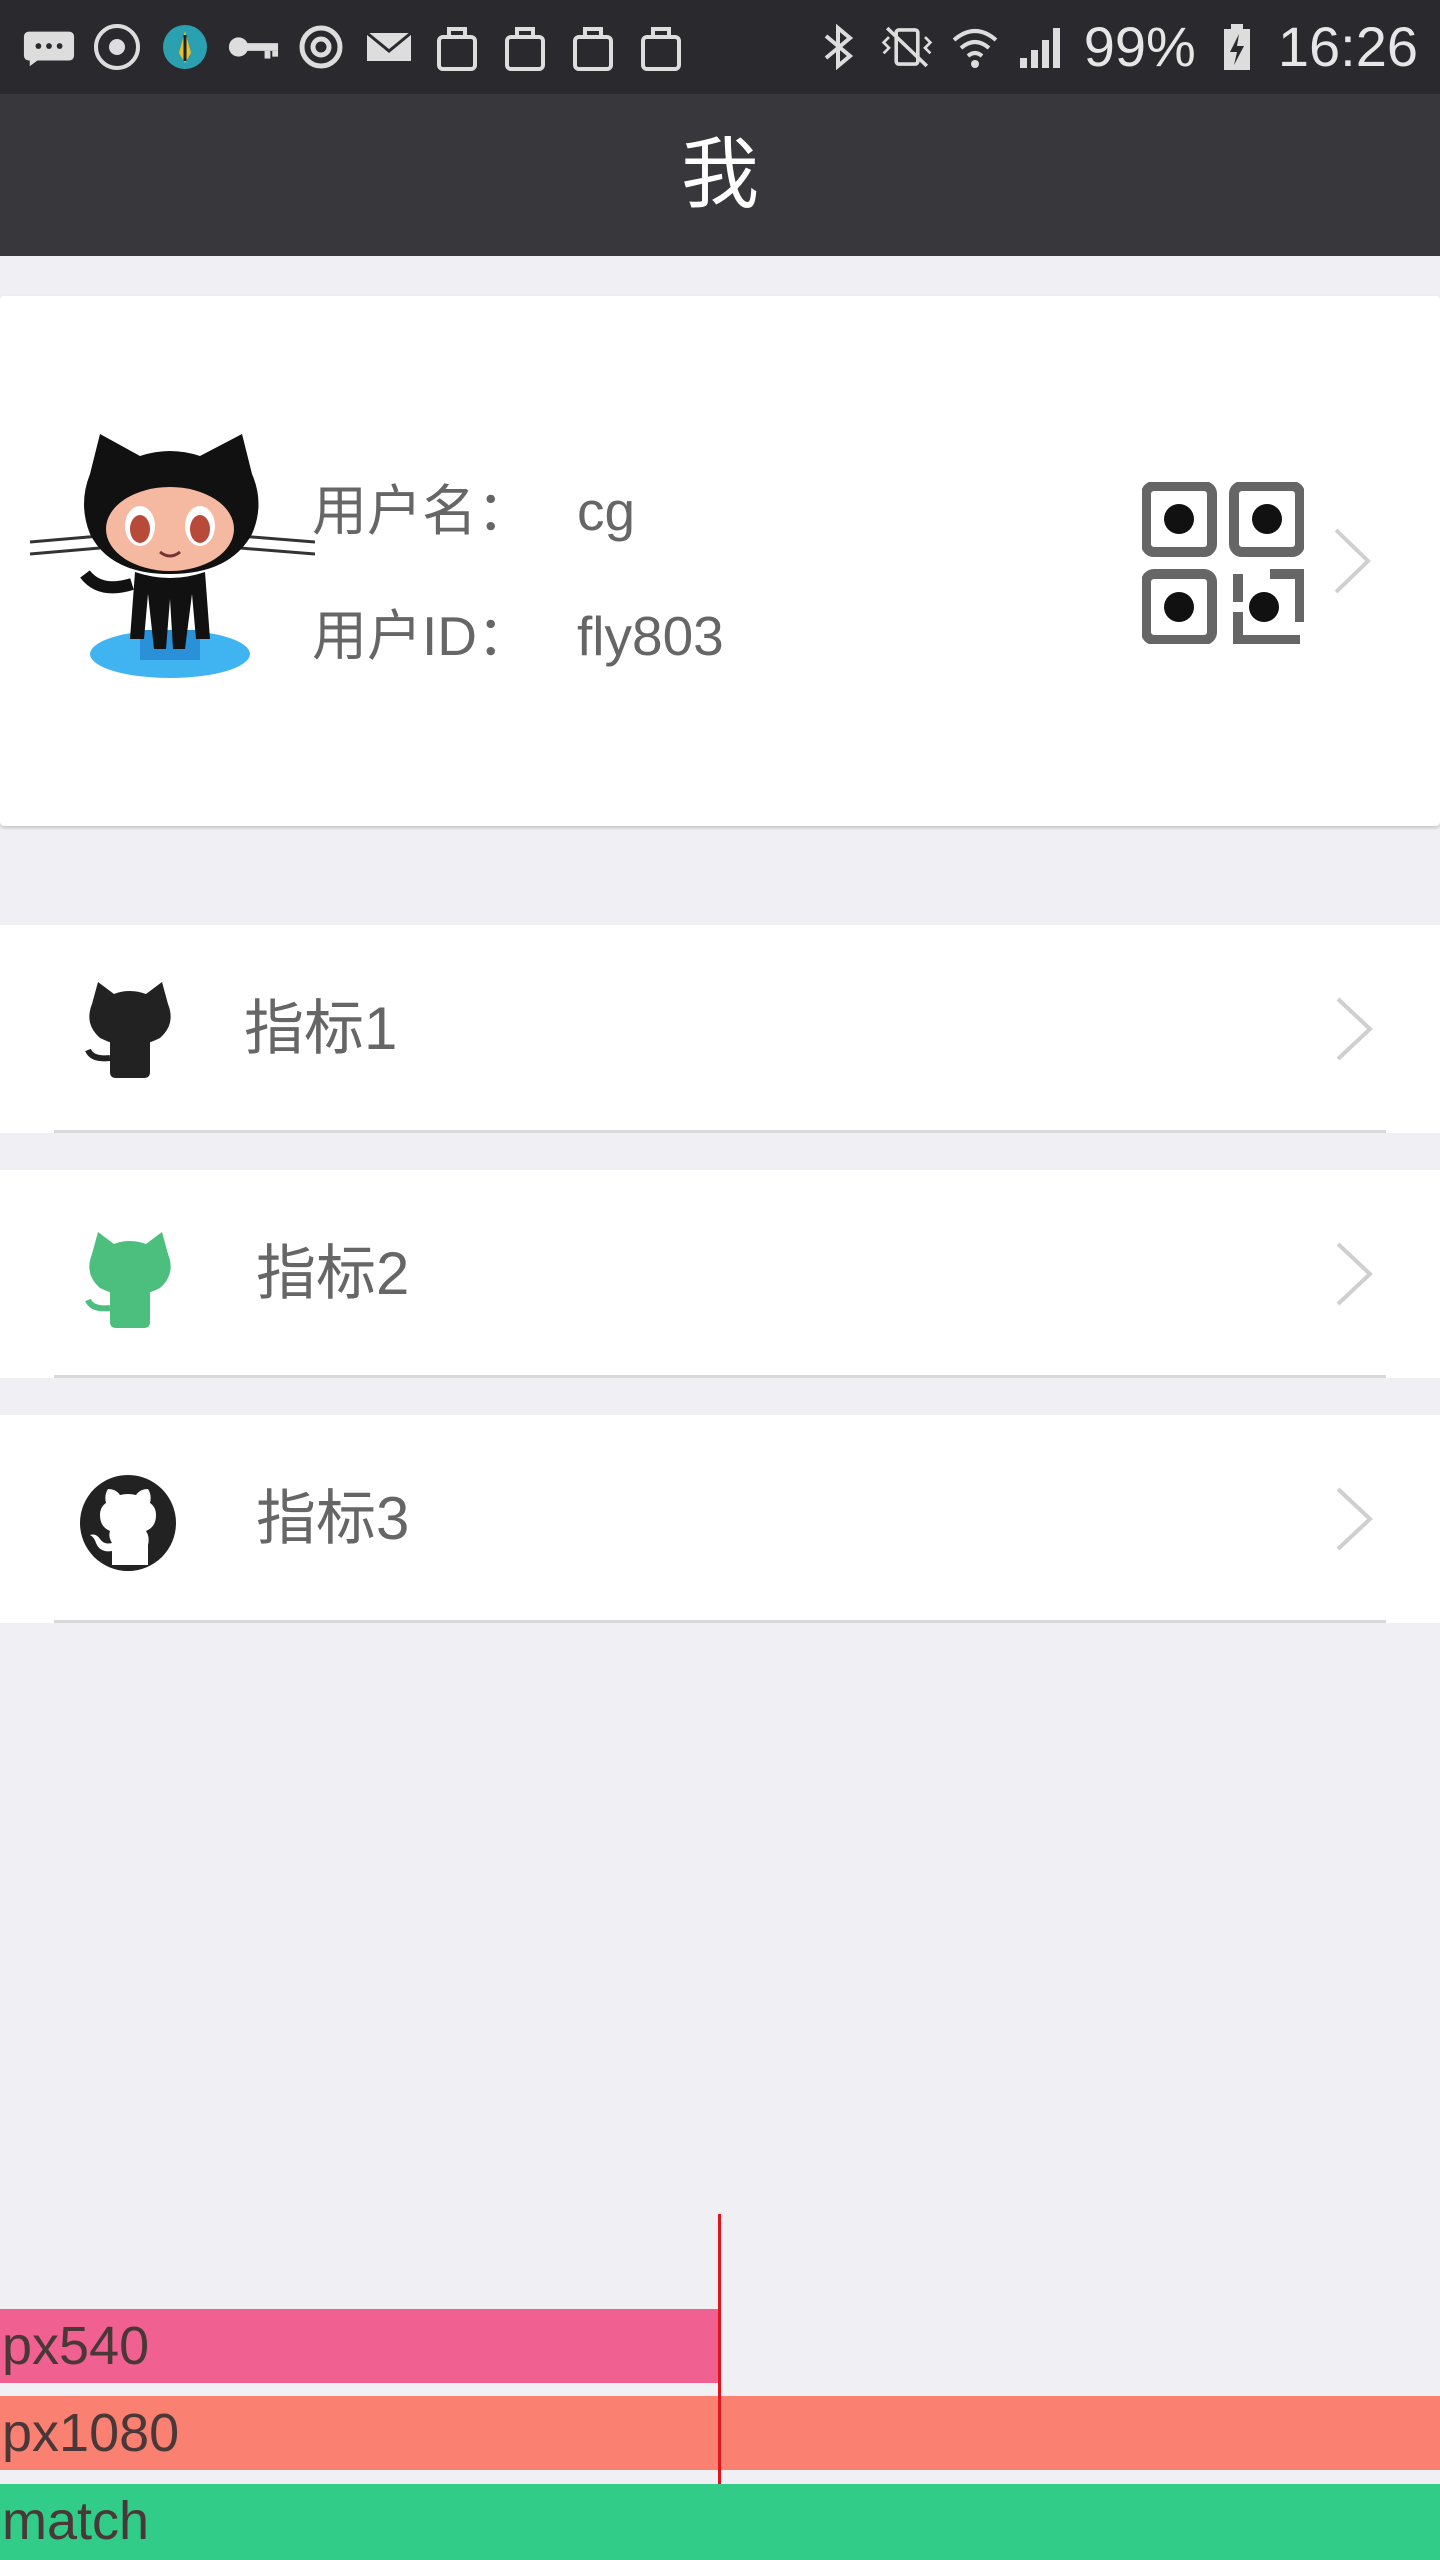  Describe the element at coordinates (1237, 47) in the screenshot. I see `battery-charging-icon` at that location.